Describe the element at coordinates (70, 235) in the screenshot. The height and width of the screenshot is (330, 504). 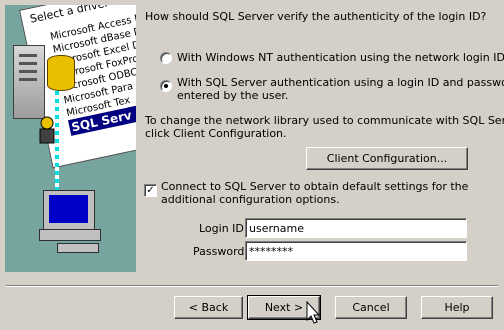
I see `computer-base-graphic` at that location.